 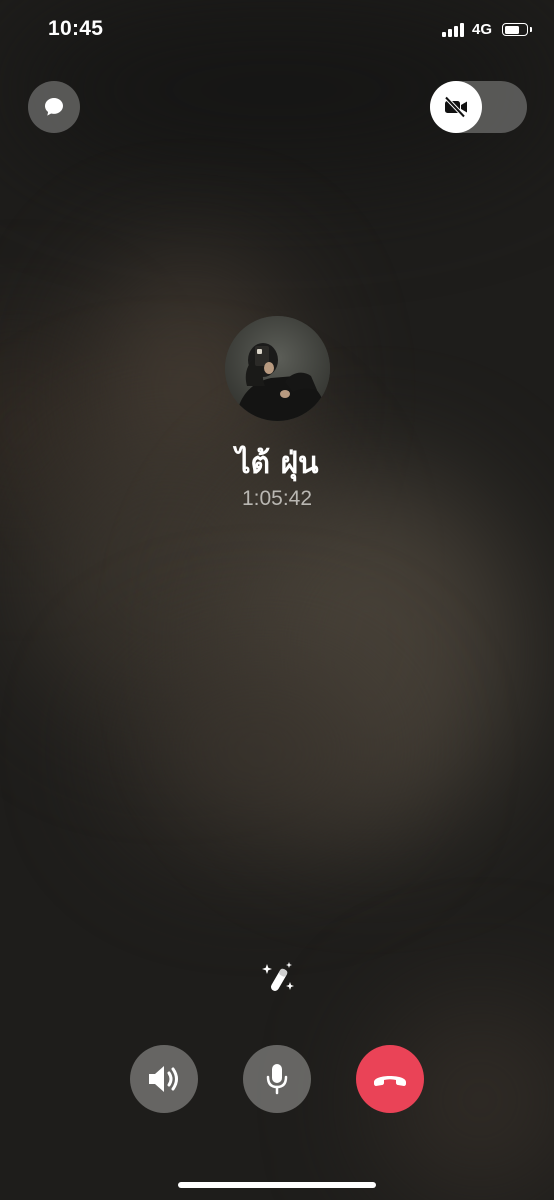 I want to click on chat-button, so click(x=54, y=107).